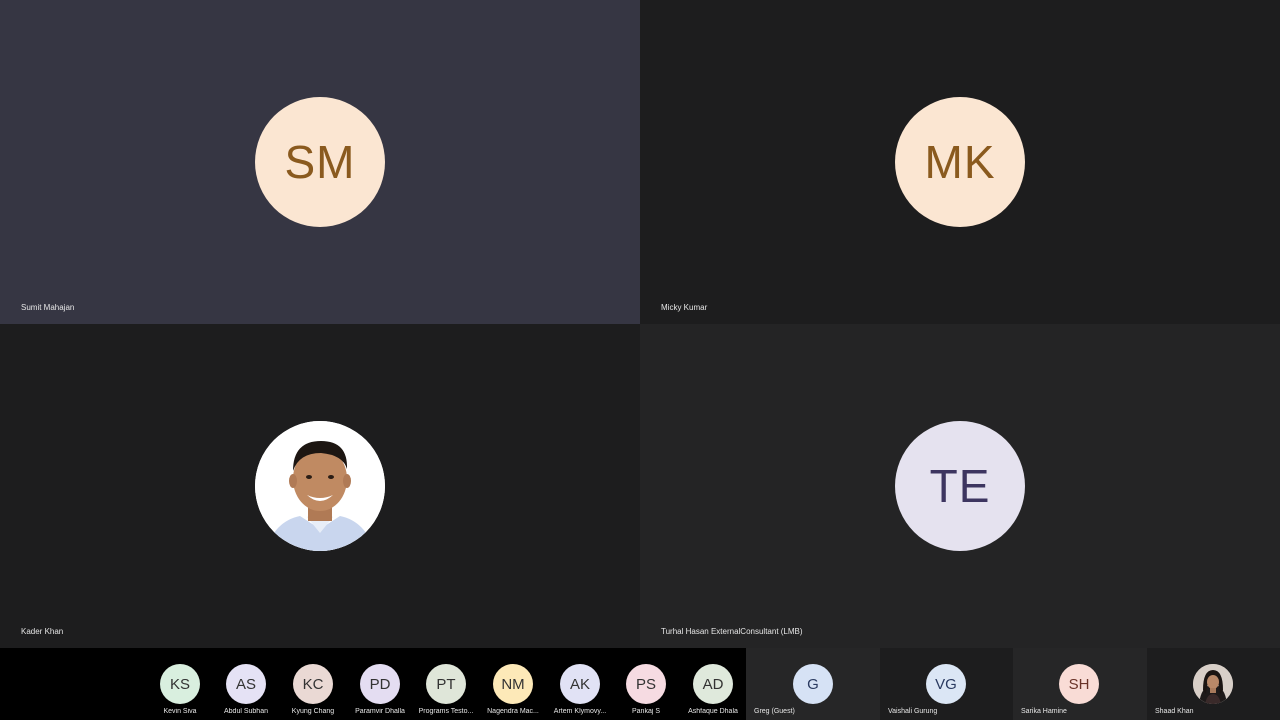 The image size is (1280, 720). I want to click on participant-avatar: MK, so click(960, 162).